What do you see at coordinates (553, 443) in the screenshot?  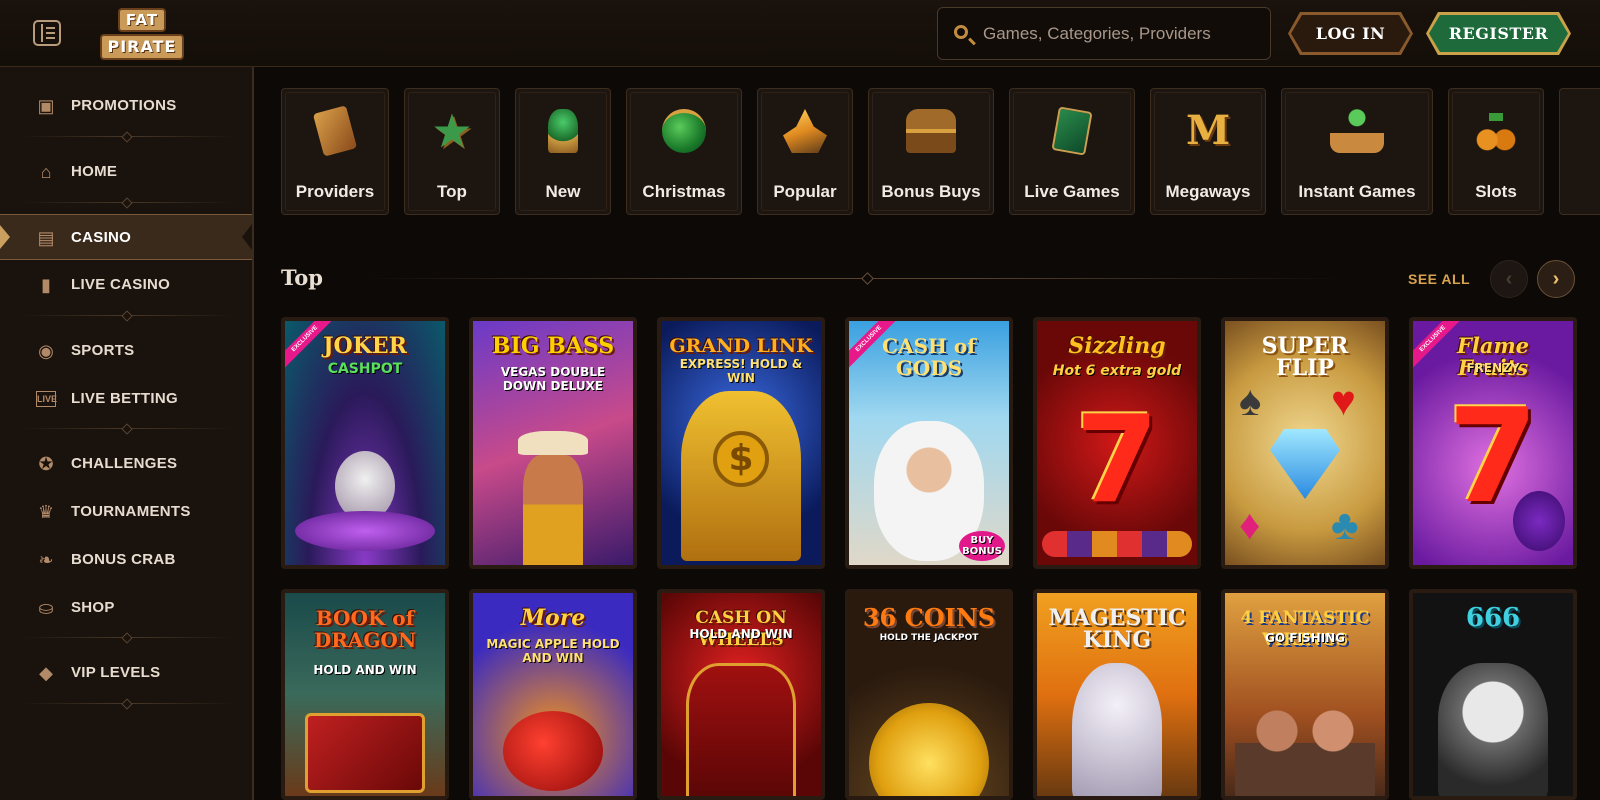 I see `game-tile-big-bass-vegas: BIG BASS VEGAS DOUBLE DOWN DELUXE` at bounding box center [553, 443].